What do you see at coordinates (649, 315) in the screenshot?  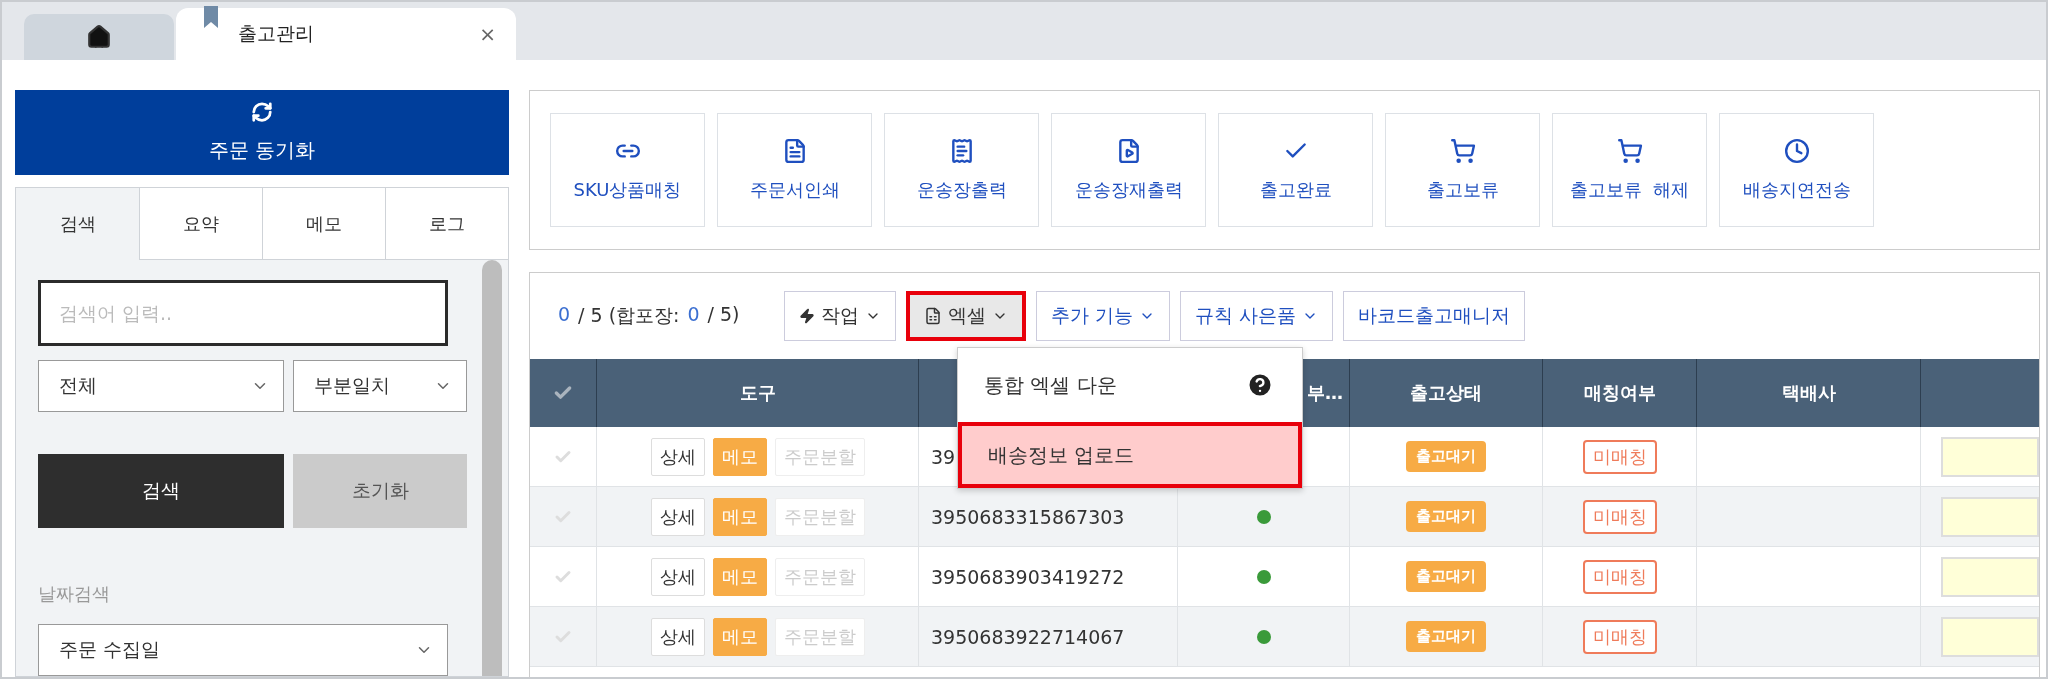 I see `order-count: 0 / 5 (합포장: 0 / 5)` at bounding box center [649, 315].